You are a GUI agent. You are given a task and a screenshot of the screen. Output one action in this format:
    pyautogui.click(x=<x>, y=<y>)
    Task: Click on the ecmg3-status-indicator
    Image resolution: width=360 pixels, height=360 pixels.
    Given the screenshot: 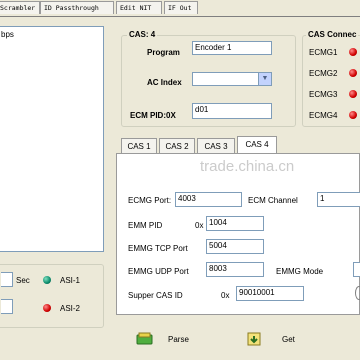 What is the action you would take?
    pyautogui.click(x=353, y=94)
    